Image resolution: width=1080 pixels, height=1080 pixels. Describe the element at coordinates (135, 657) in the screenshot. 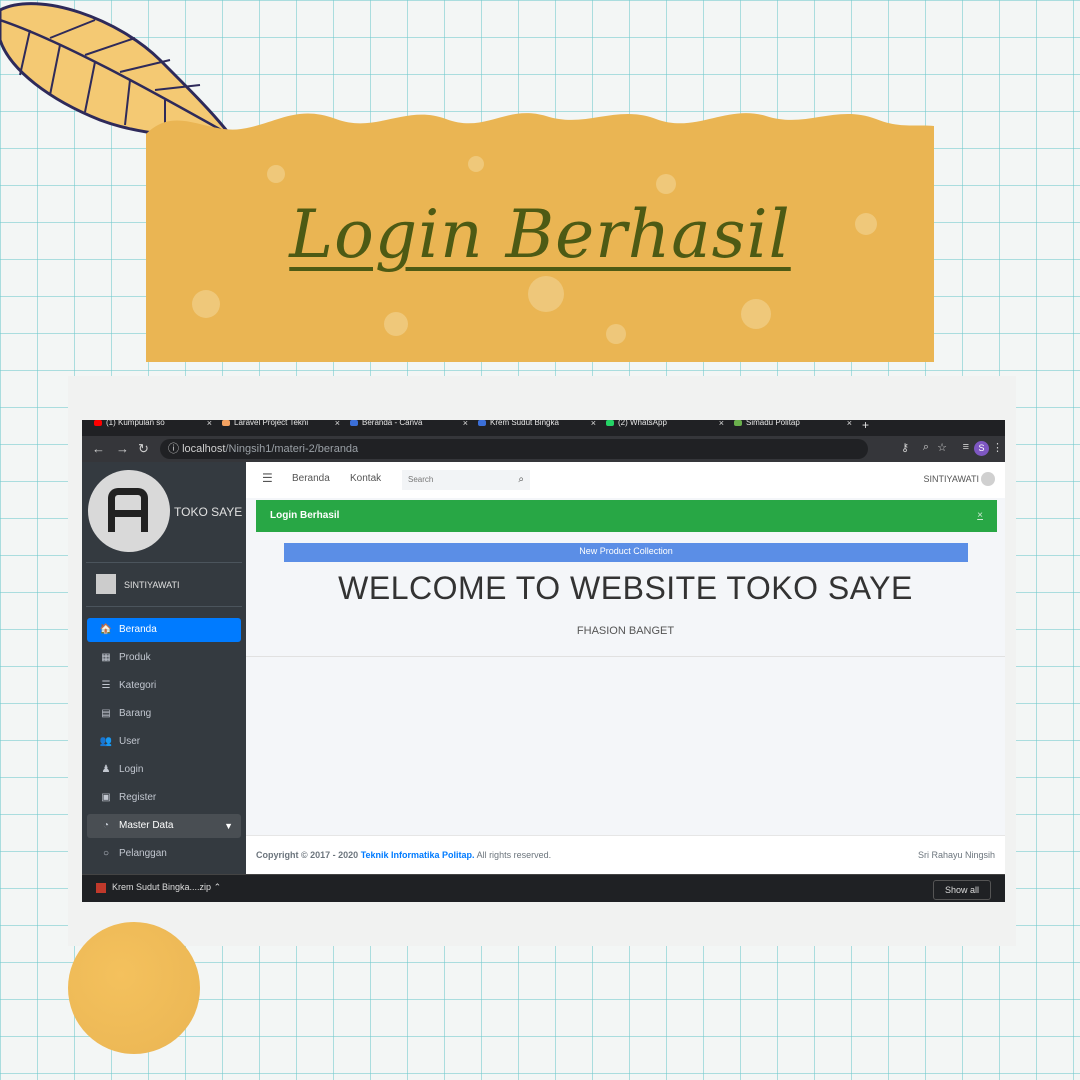

I see `sidebar-item-label: Produk` at that location.